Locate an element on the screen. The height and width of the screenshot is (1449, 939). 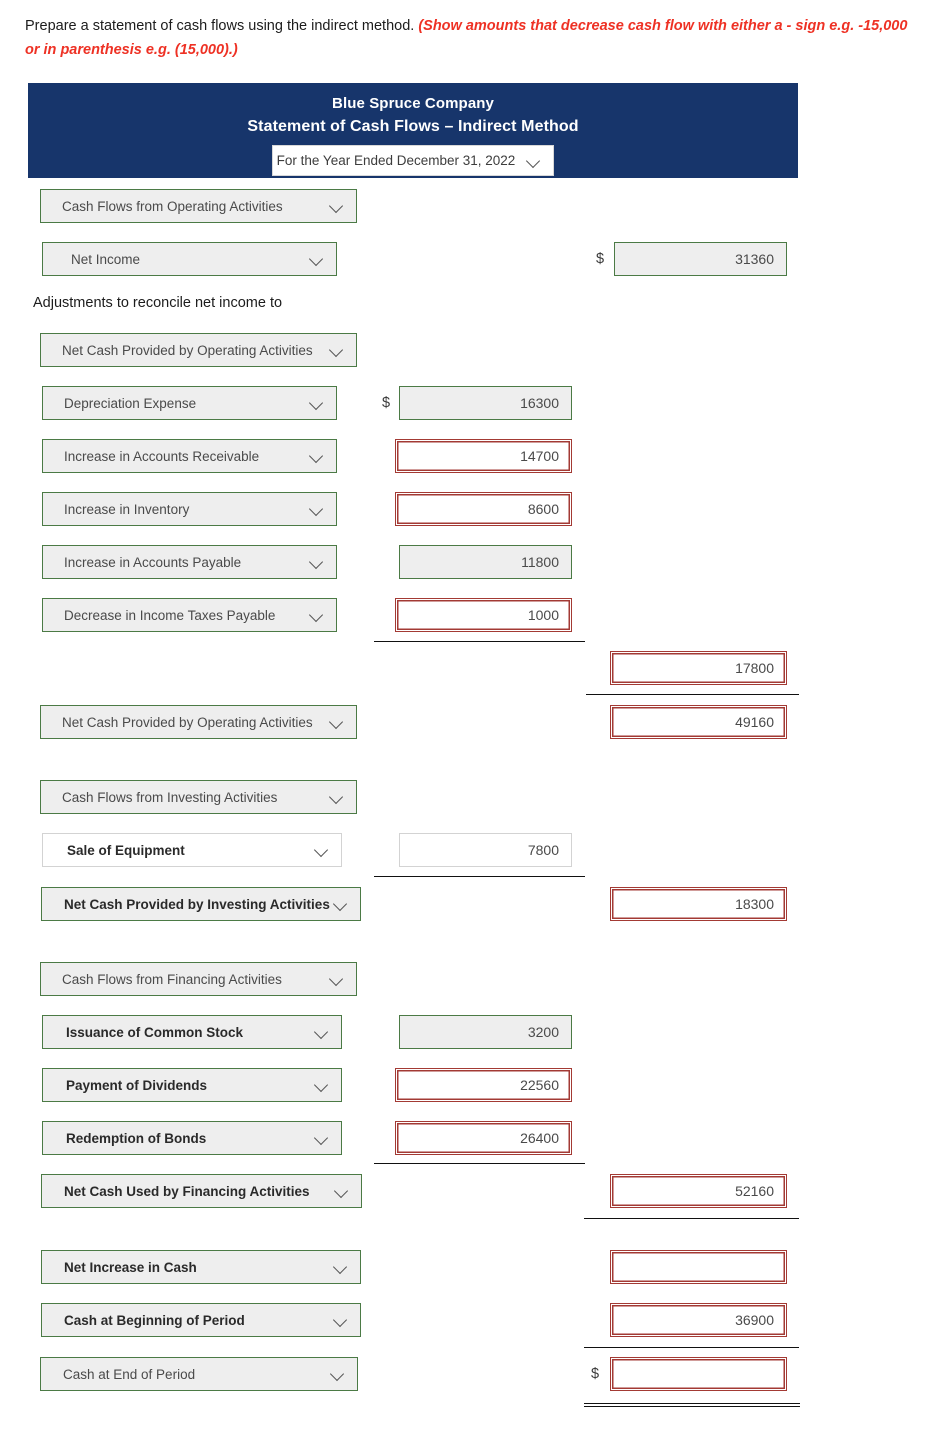
account-select-cash-beginning-of-period: Cash at Beginning of Period is located at coordinates (201, 1320).